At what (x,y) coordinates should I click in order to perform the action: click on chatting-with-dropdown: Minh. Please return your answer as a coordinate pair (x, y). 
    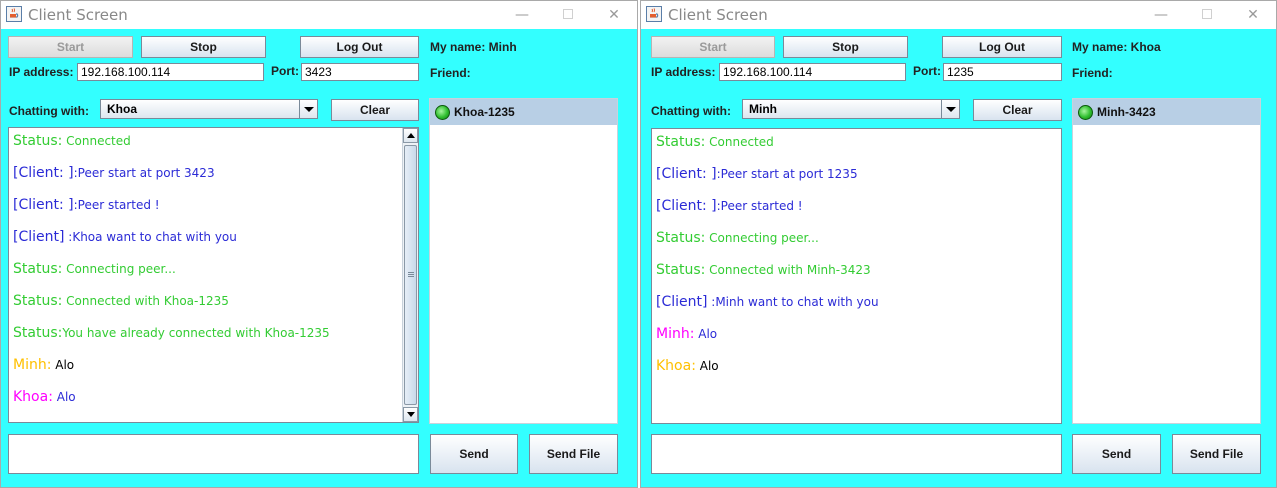
    Looking at the image, I should click on (851, 109).